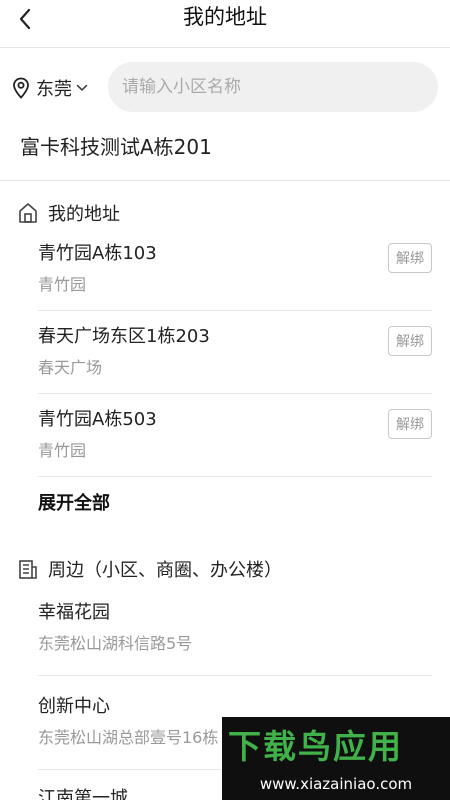 This screenshot has width=450, height=800. What do you see at coordinates (115, 643) in the screenshot?
I see `nearby-address: 东莞松山湖科信路5号` at bounding box center [115, 643].